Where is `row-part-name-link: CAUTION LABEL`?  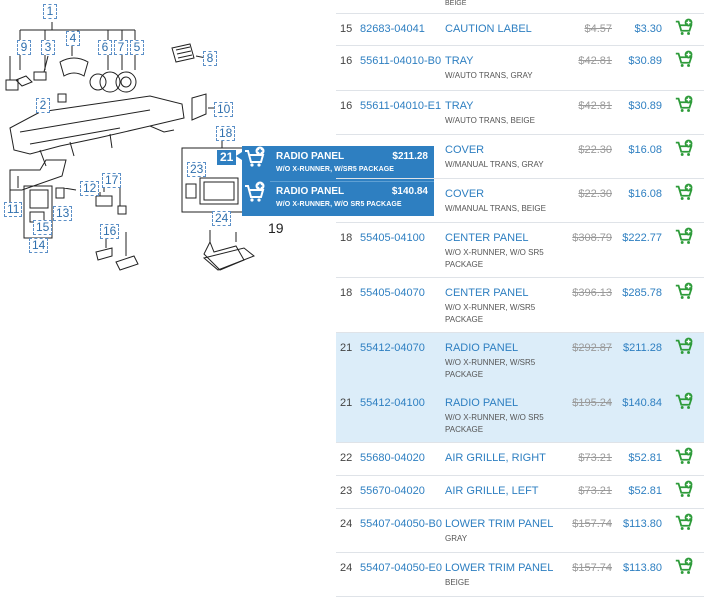 row-part-name-link: CAUTION LABEL is located at coordinates (488, 29).